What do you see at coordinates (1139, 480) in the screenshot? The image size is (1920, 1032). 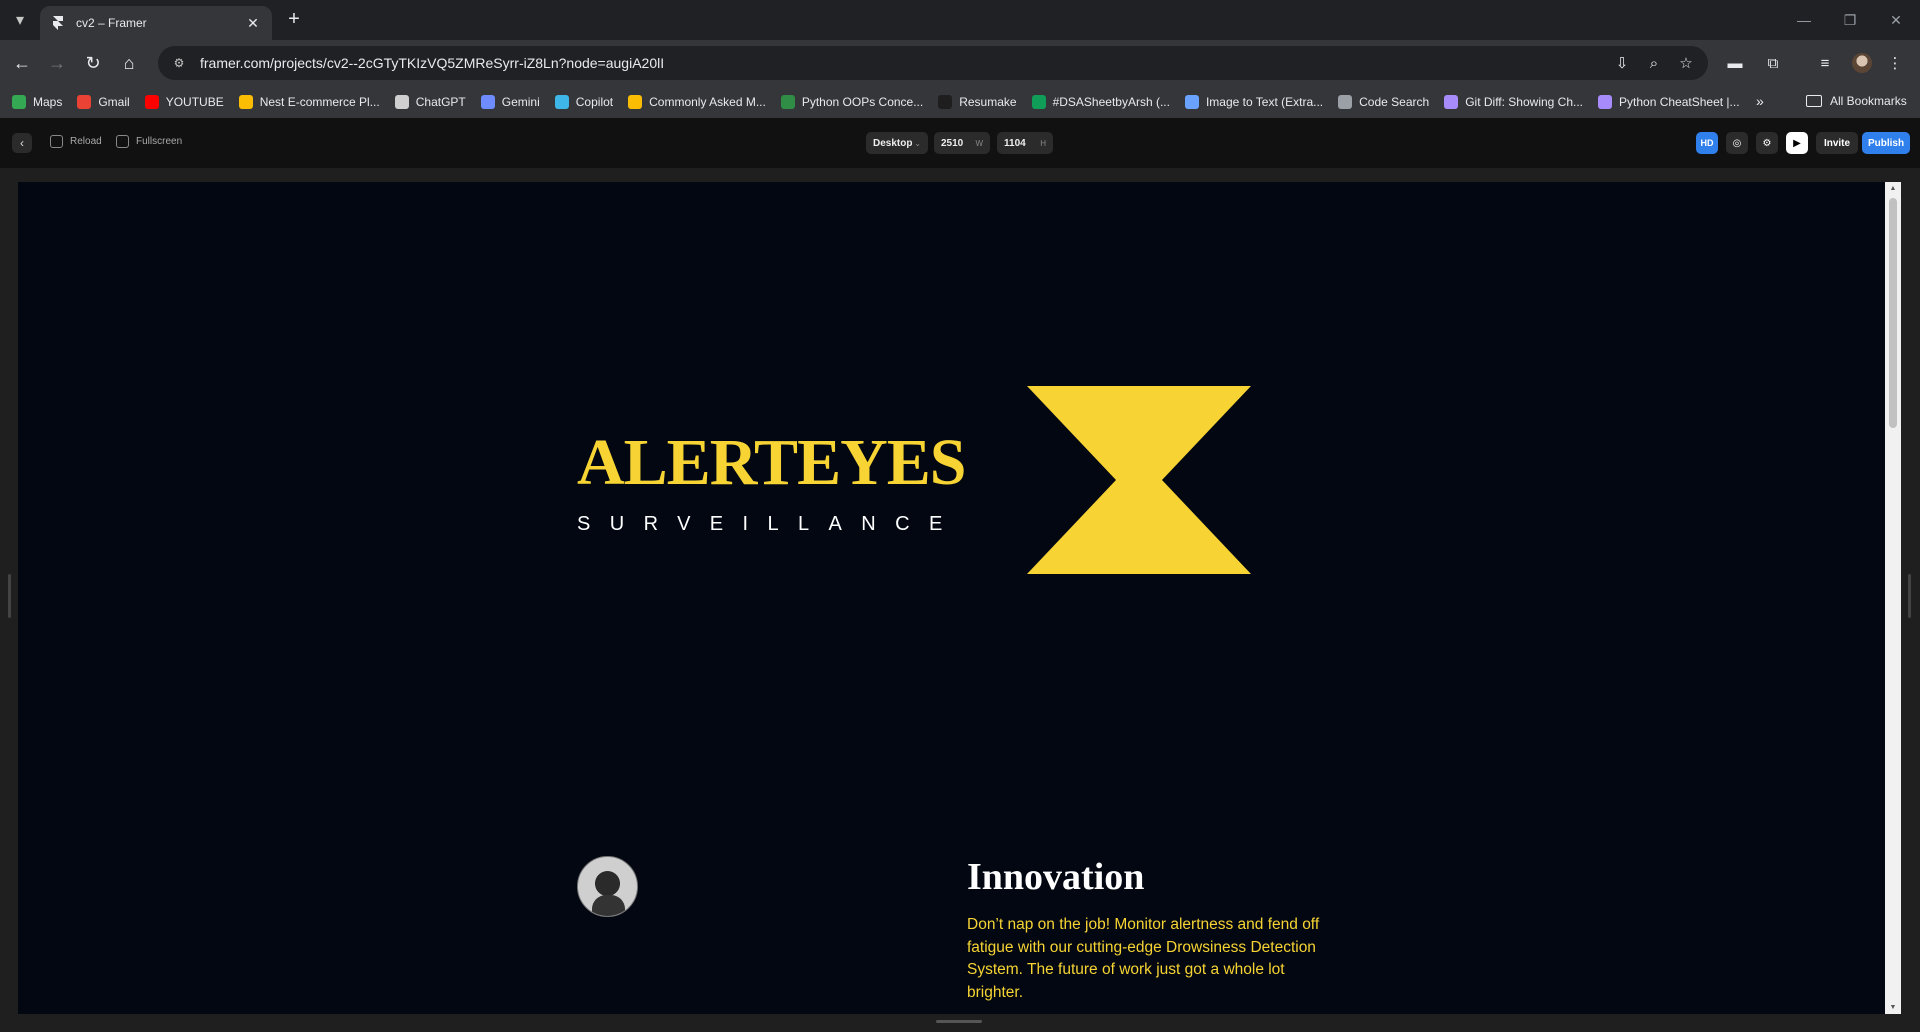 I see `hourglass-logo-icon` at bounding box center [1139, 480].